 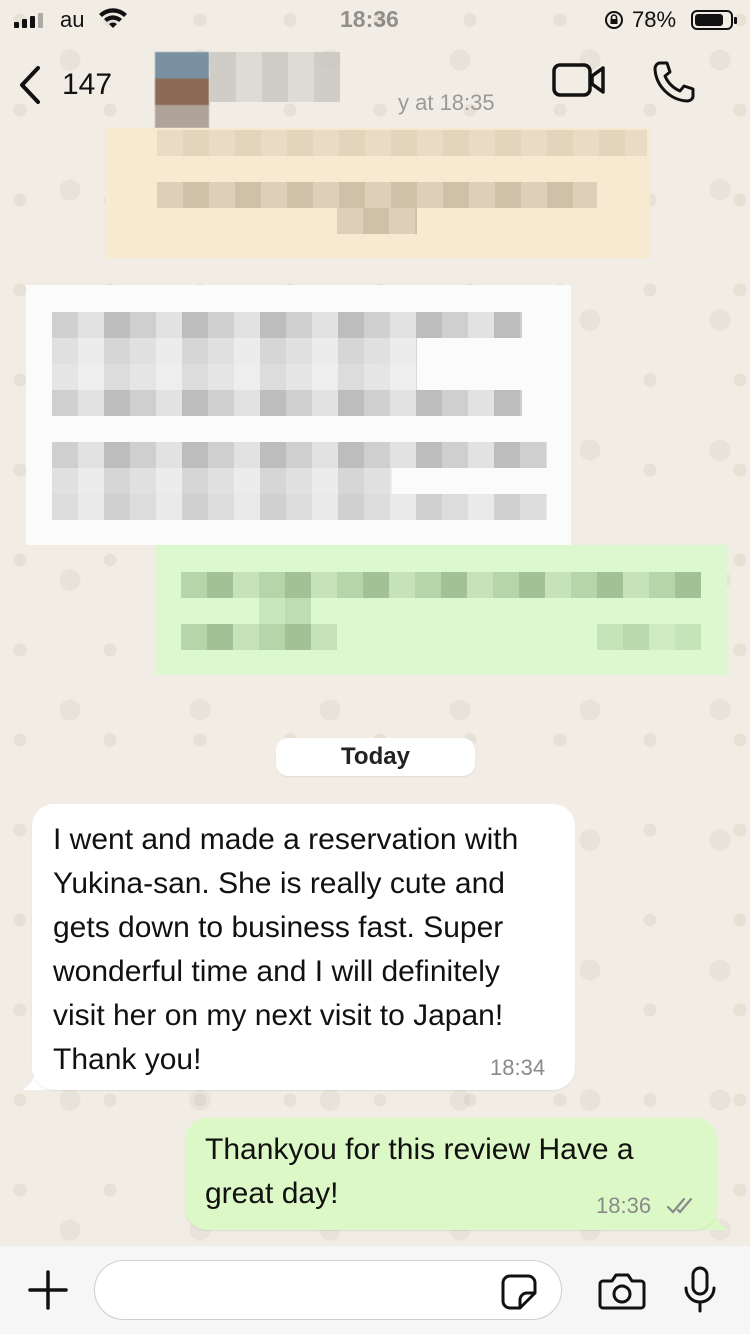 What do you see at coordinates (579, 80) in the screenshot?
I see `video-camera-icon` at bounding box center [579, 80].